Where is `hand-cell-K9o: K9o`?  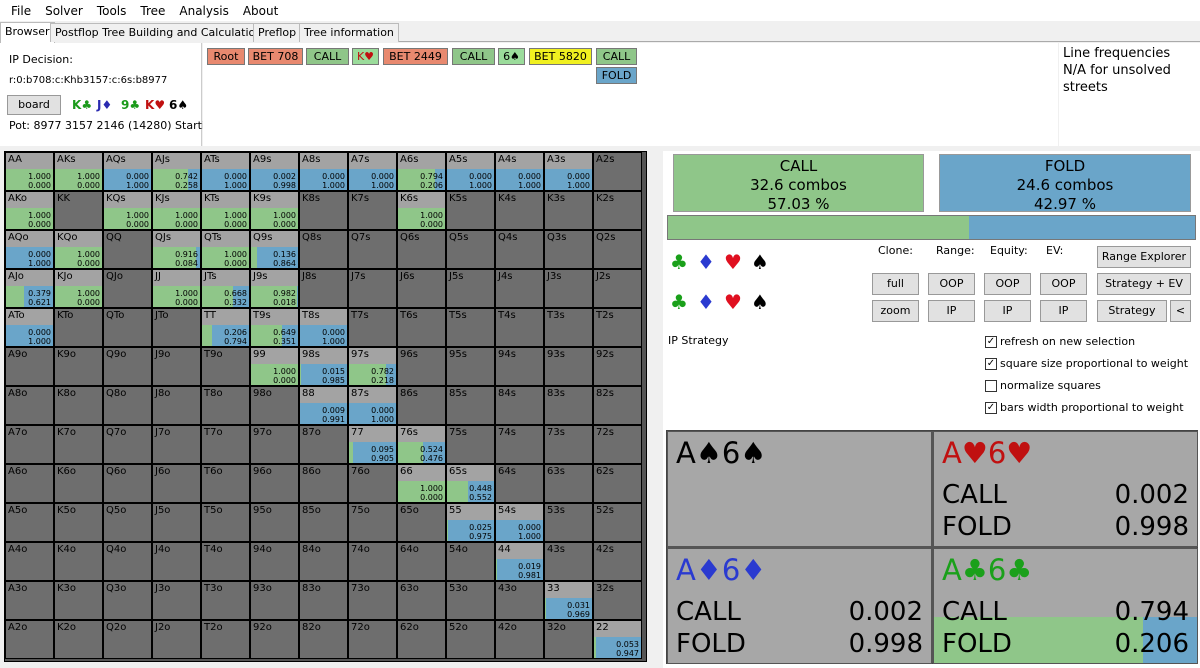 hand-cell-K9o: K9o is located at coordinates (78, 366).